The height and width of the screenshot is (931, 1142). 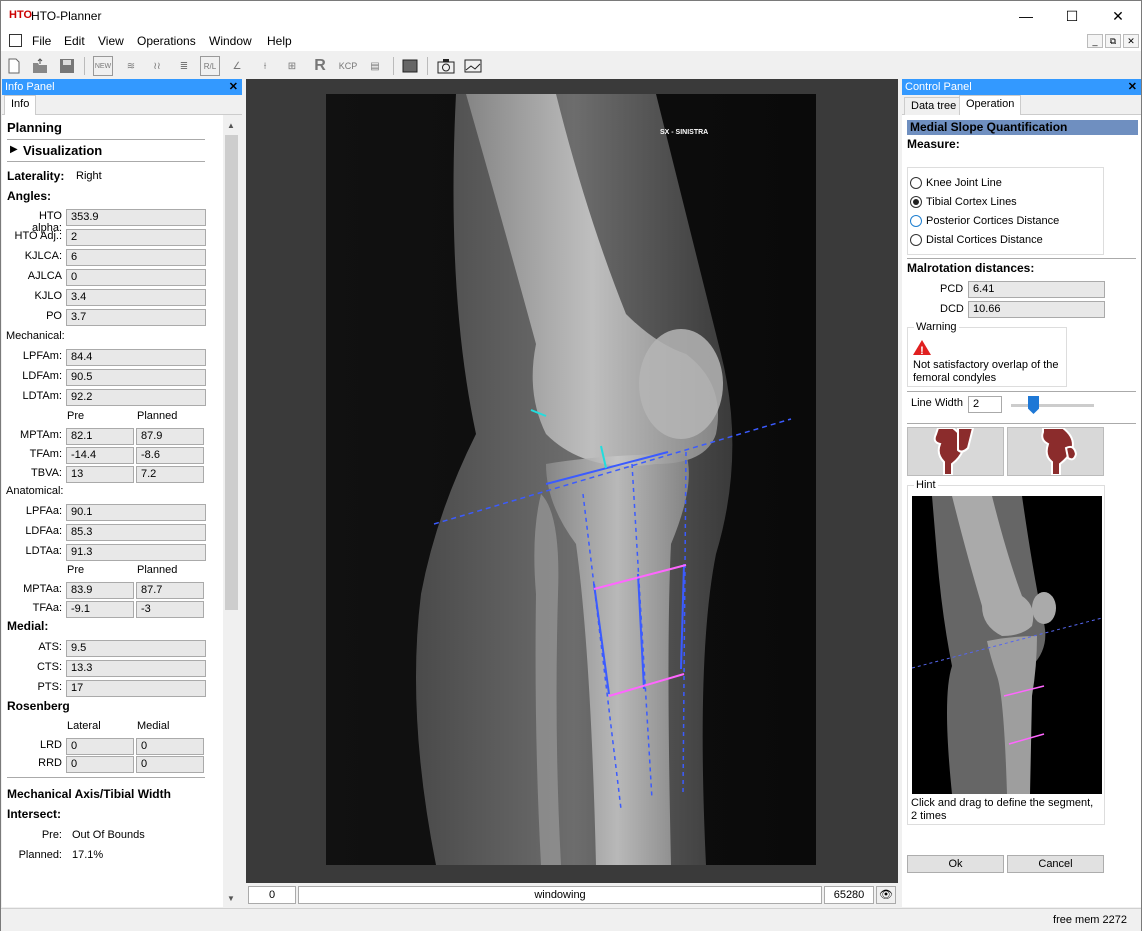 I want to click on info-panel-header: Info Panel ✕, so click(x=122, y=87).